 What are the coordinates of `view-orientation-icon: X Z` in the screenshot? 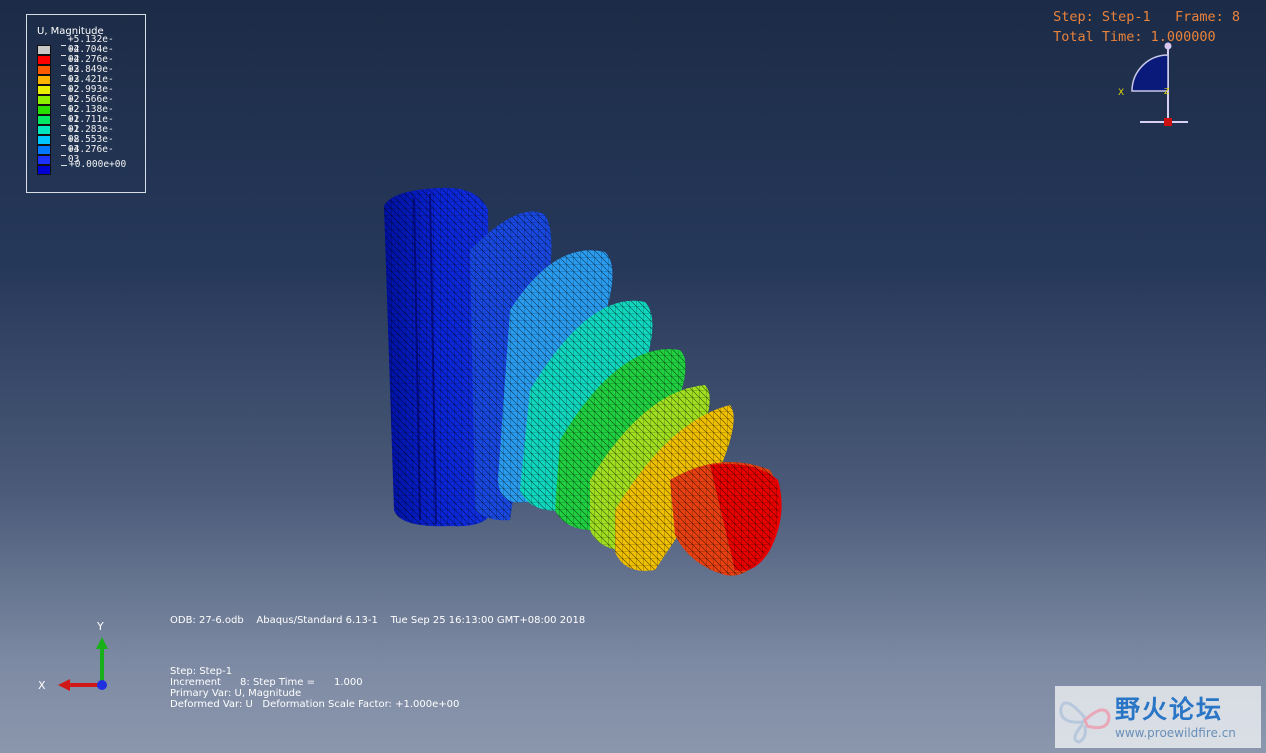 It's located at (1153, 84).